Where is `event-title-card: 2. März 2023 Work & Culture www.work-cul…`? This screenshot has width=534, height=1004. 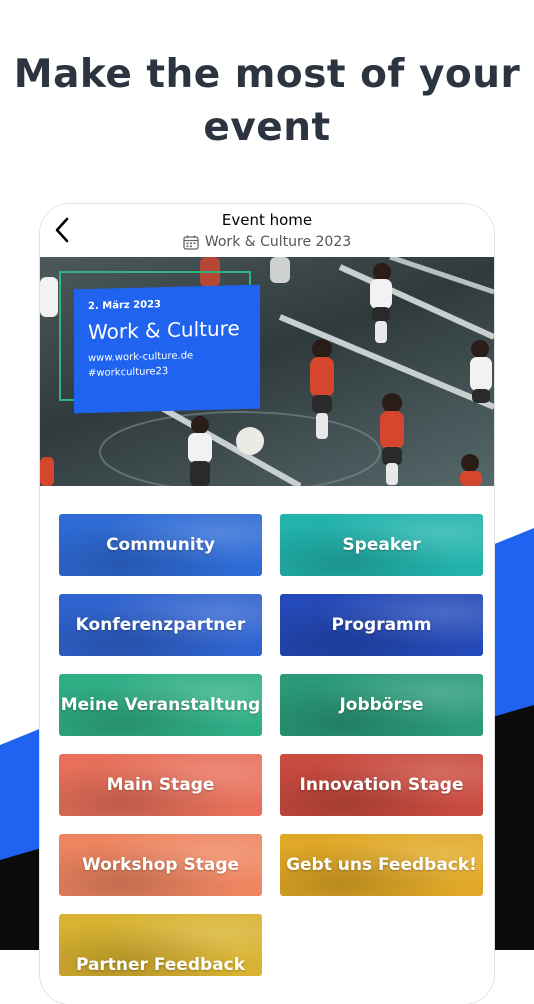 event-title-card: 2. März 2023 Work & Culture www.work-cul… is located at coordinates (167, 349).